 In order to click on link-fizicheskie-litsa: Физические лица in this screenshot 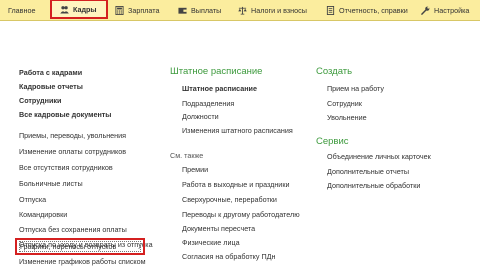, I will do `click(211, 242)`.